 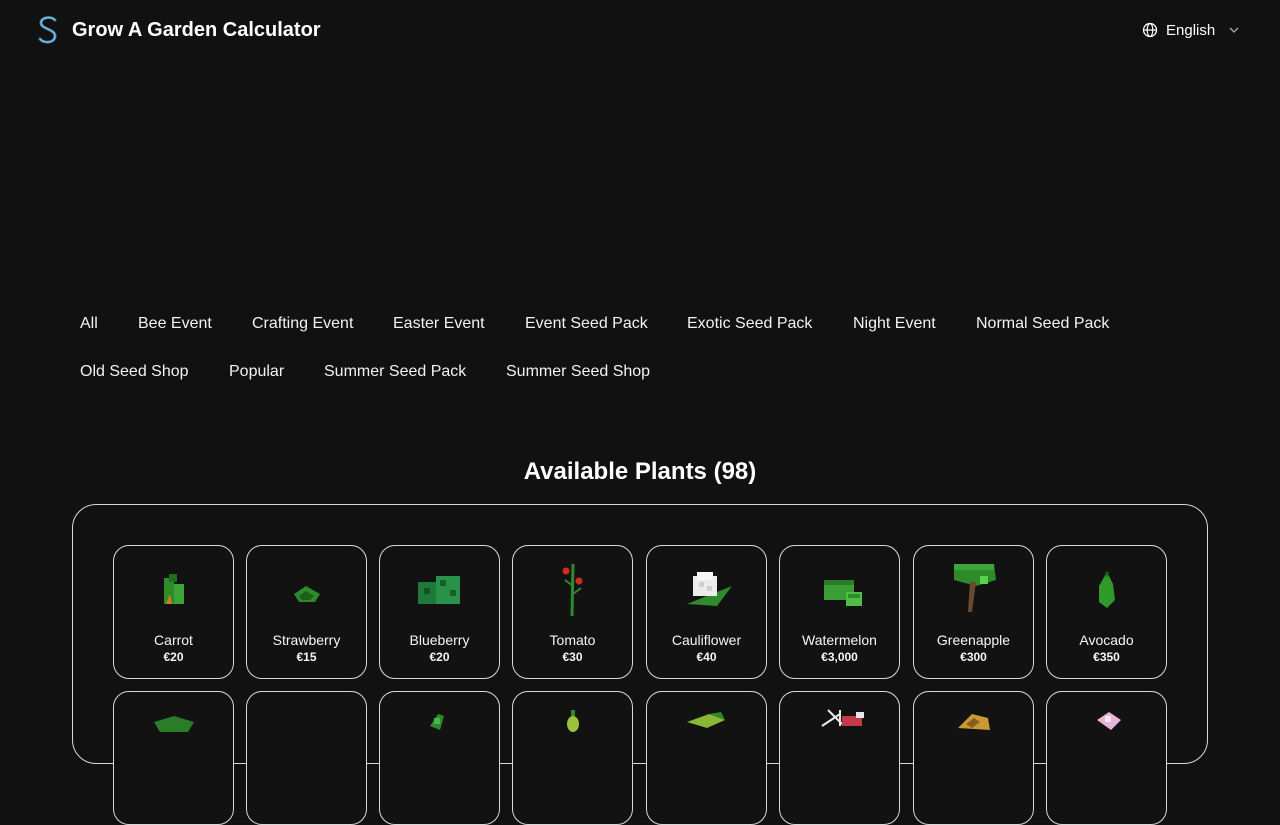 What do you see at coordinates (1106, 612) in the screenshot?
I see `plant-card: Avocado €350` at bounding box center [1106, 612].